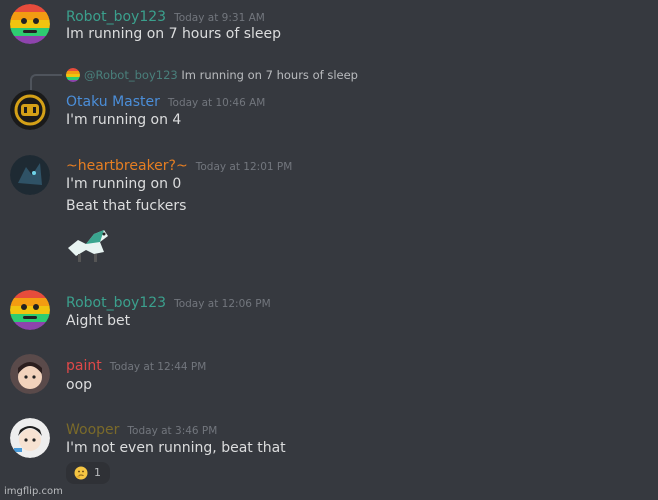 The width and height of the screenshot is (658, 500). I want to click on message-text: oop, so click(79, 385).